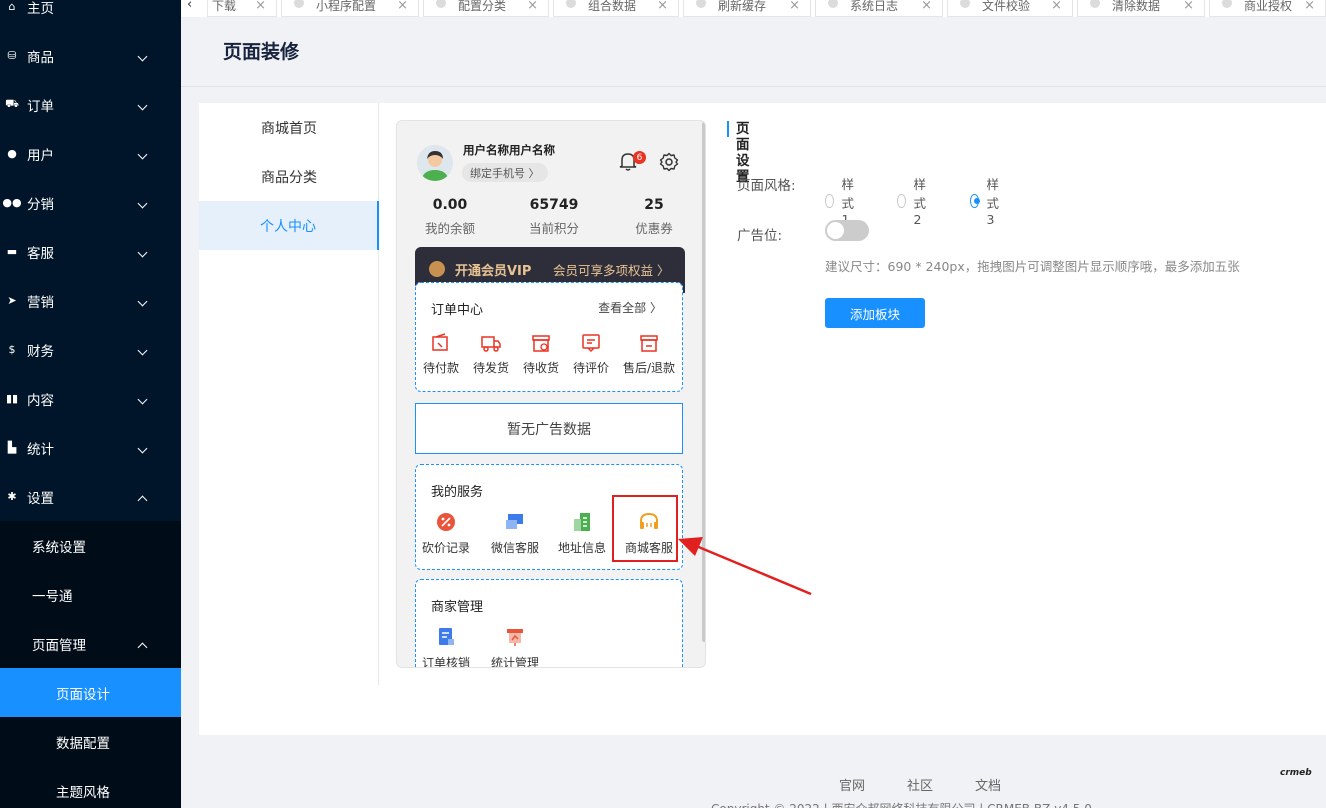 The image size is (1326, 808). What do you see at coordinates (350, 8) in the screenshot?
I see `tab-miniprogram-config: 小程序配置 ×` at bounding box center [350, 8].